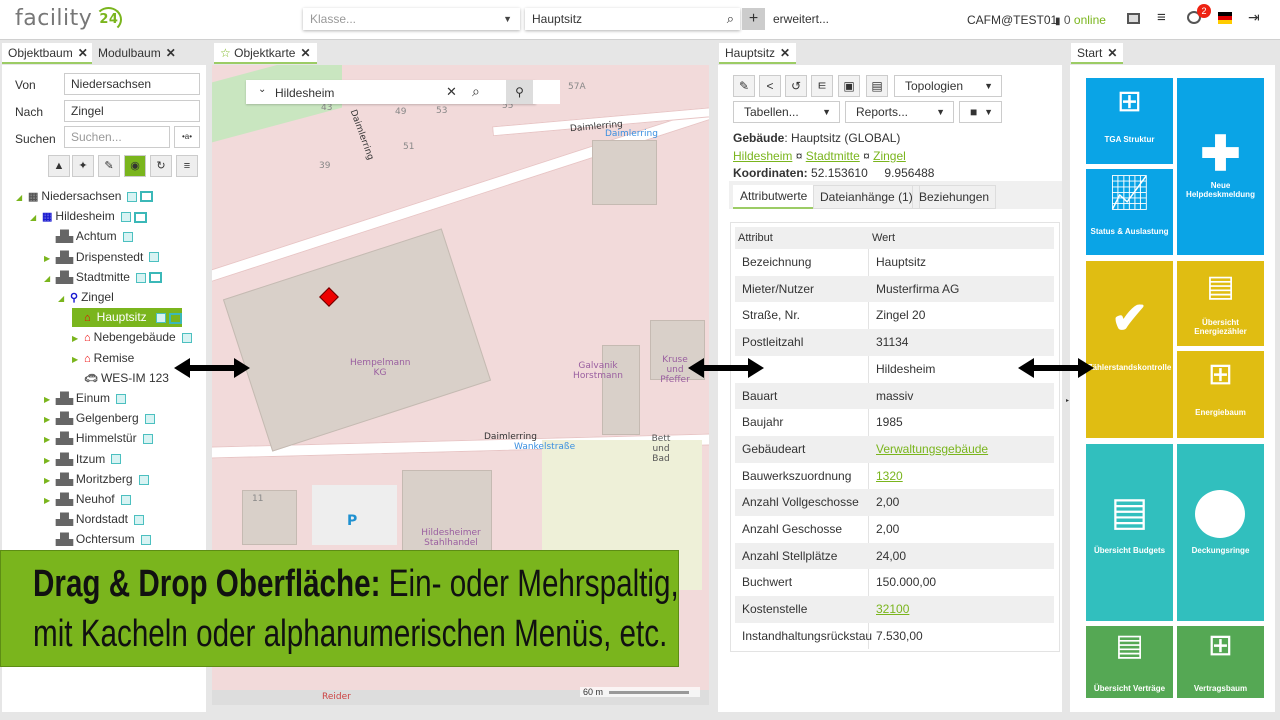 Image resolution: width=1280 pixels, height=720 pixels. What do you see at coordinates (1254, 17) in the screenshot?
I see `logout-icon: ⇥` at bounding box center [1254, 17].